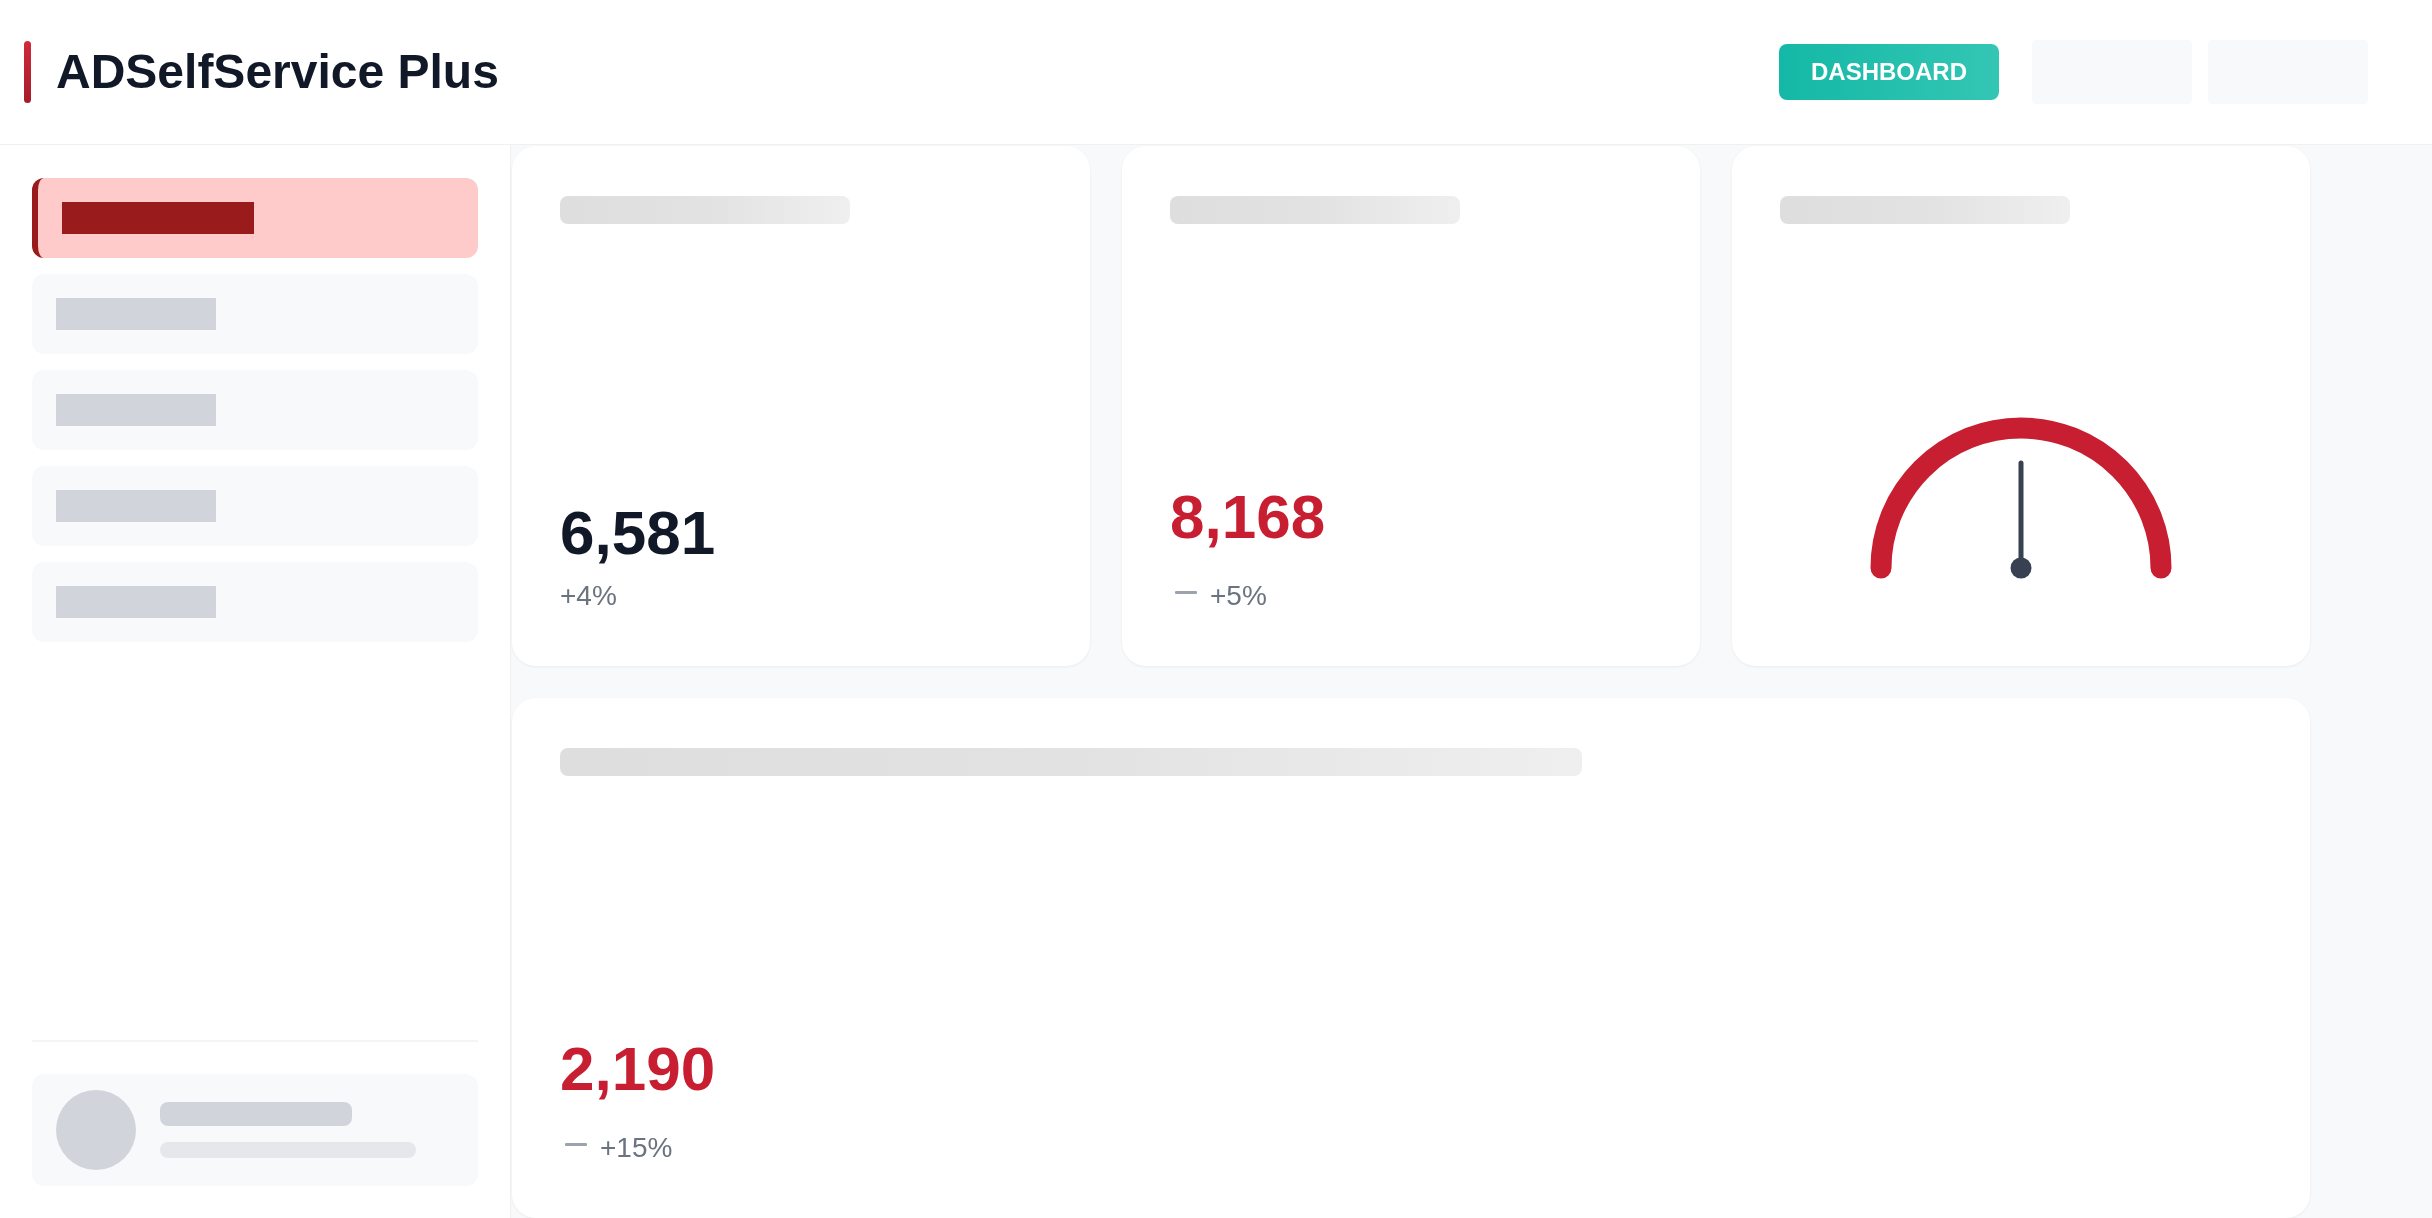  Describe the element at coordinates (588, 596) in the screenshot. I see `change-percent: +4%` at that location.